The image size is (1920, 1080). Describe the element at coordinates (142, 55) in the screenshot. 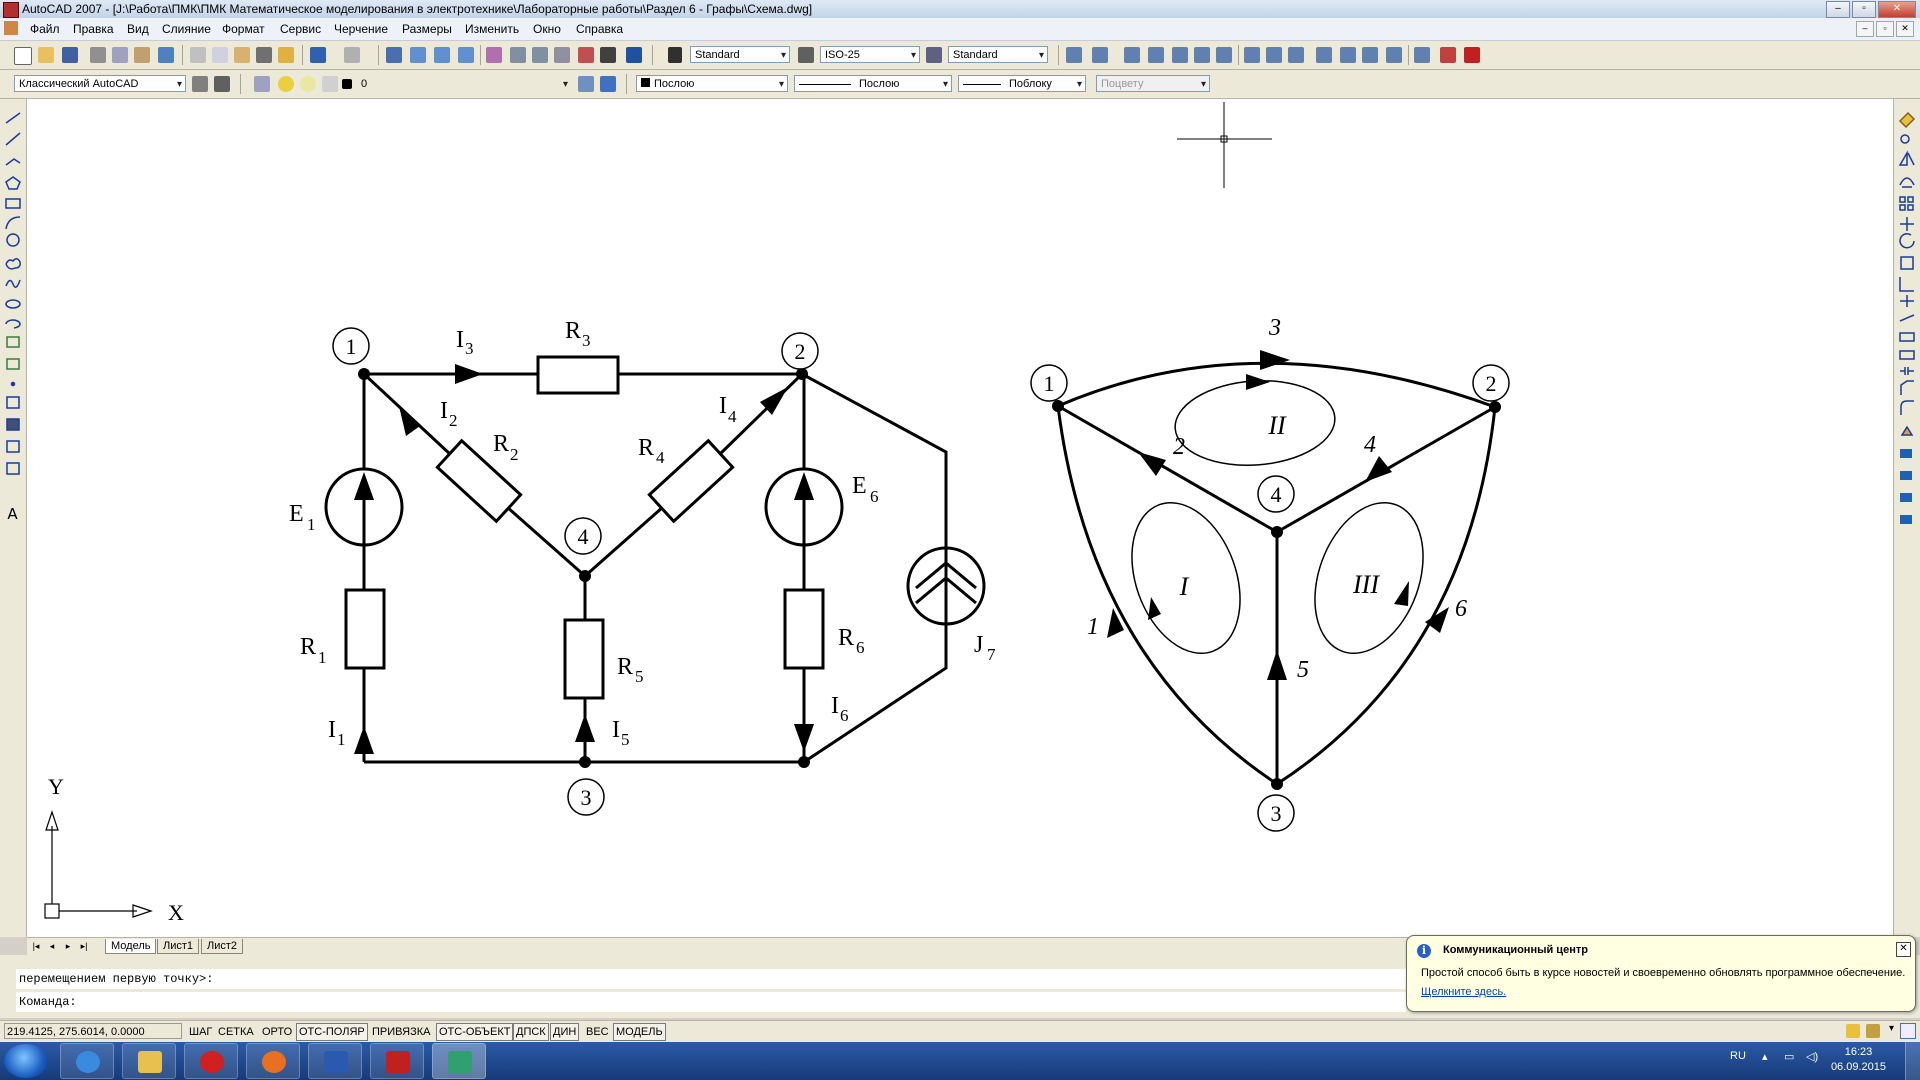

I see `publish-icon` at that location.